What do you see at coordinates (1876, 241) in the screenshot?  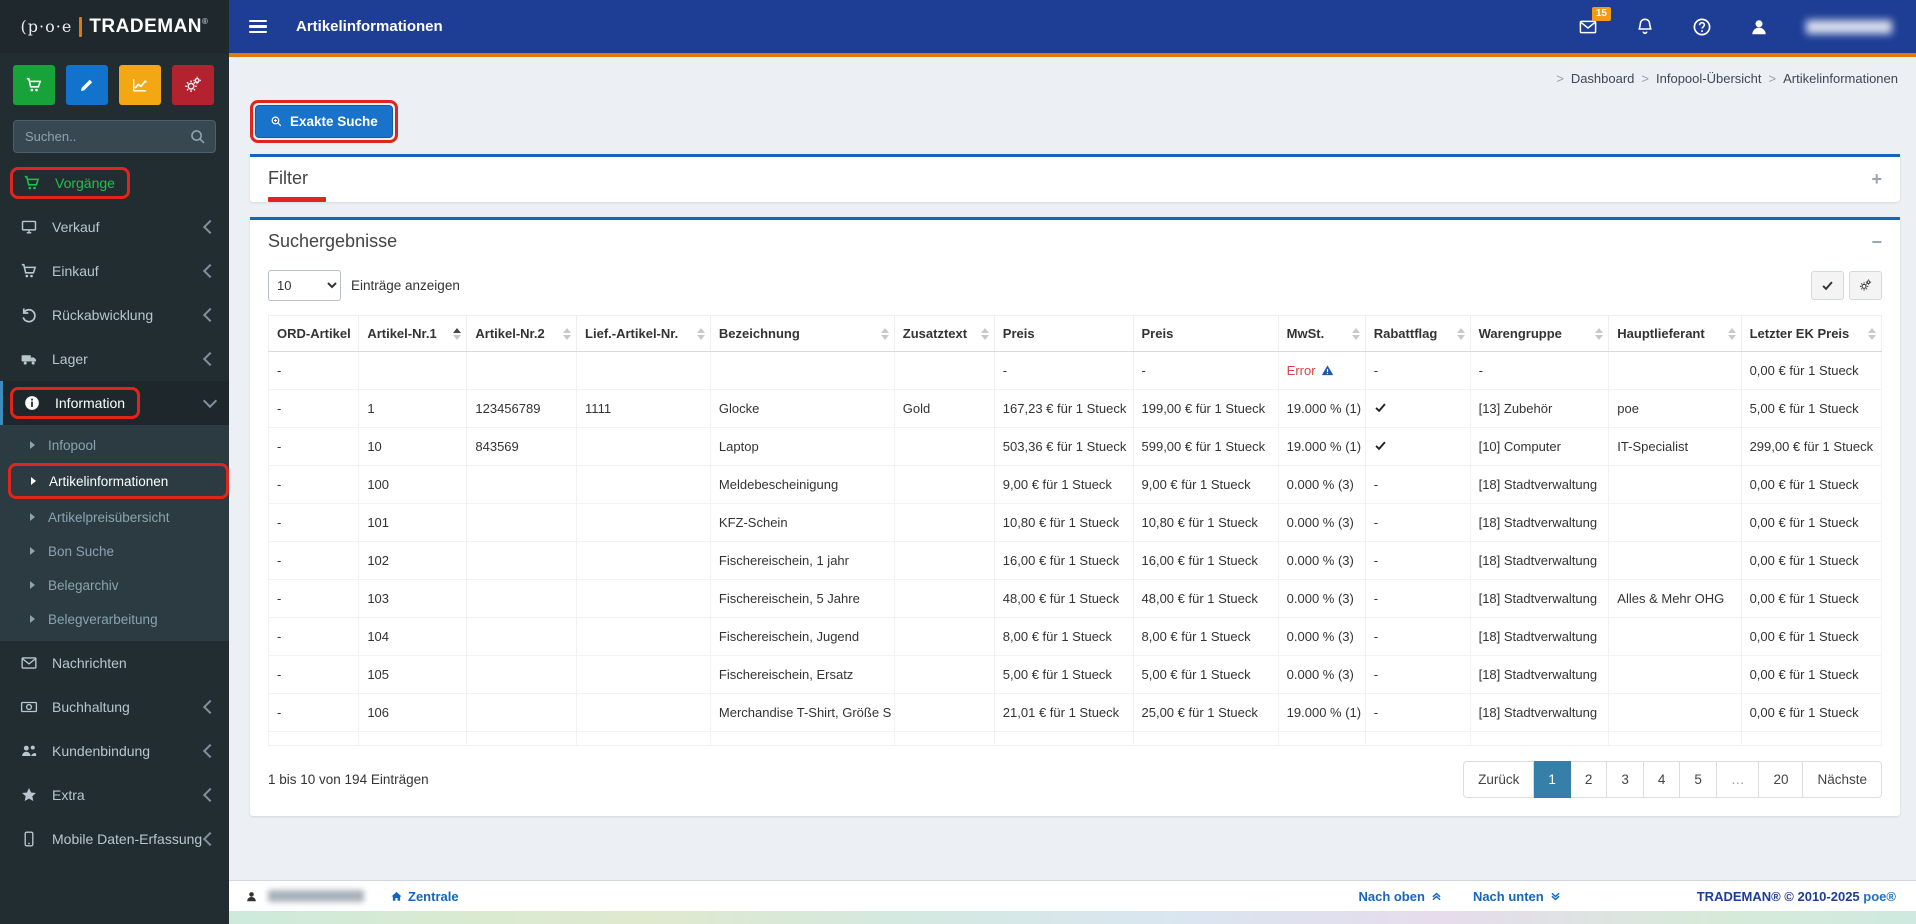 I see `collapse-icon: −` at bounding box center [1876, 241].